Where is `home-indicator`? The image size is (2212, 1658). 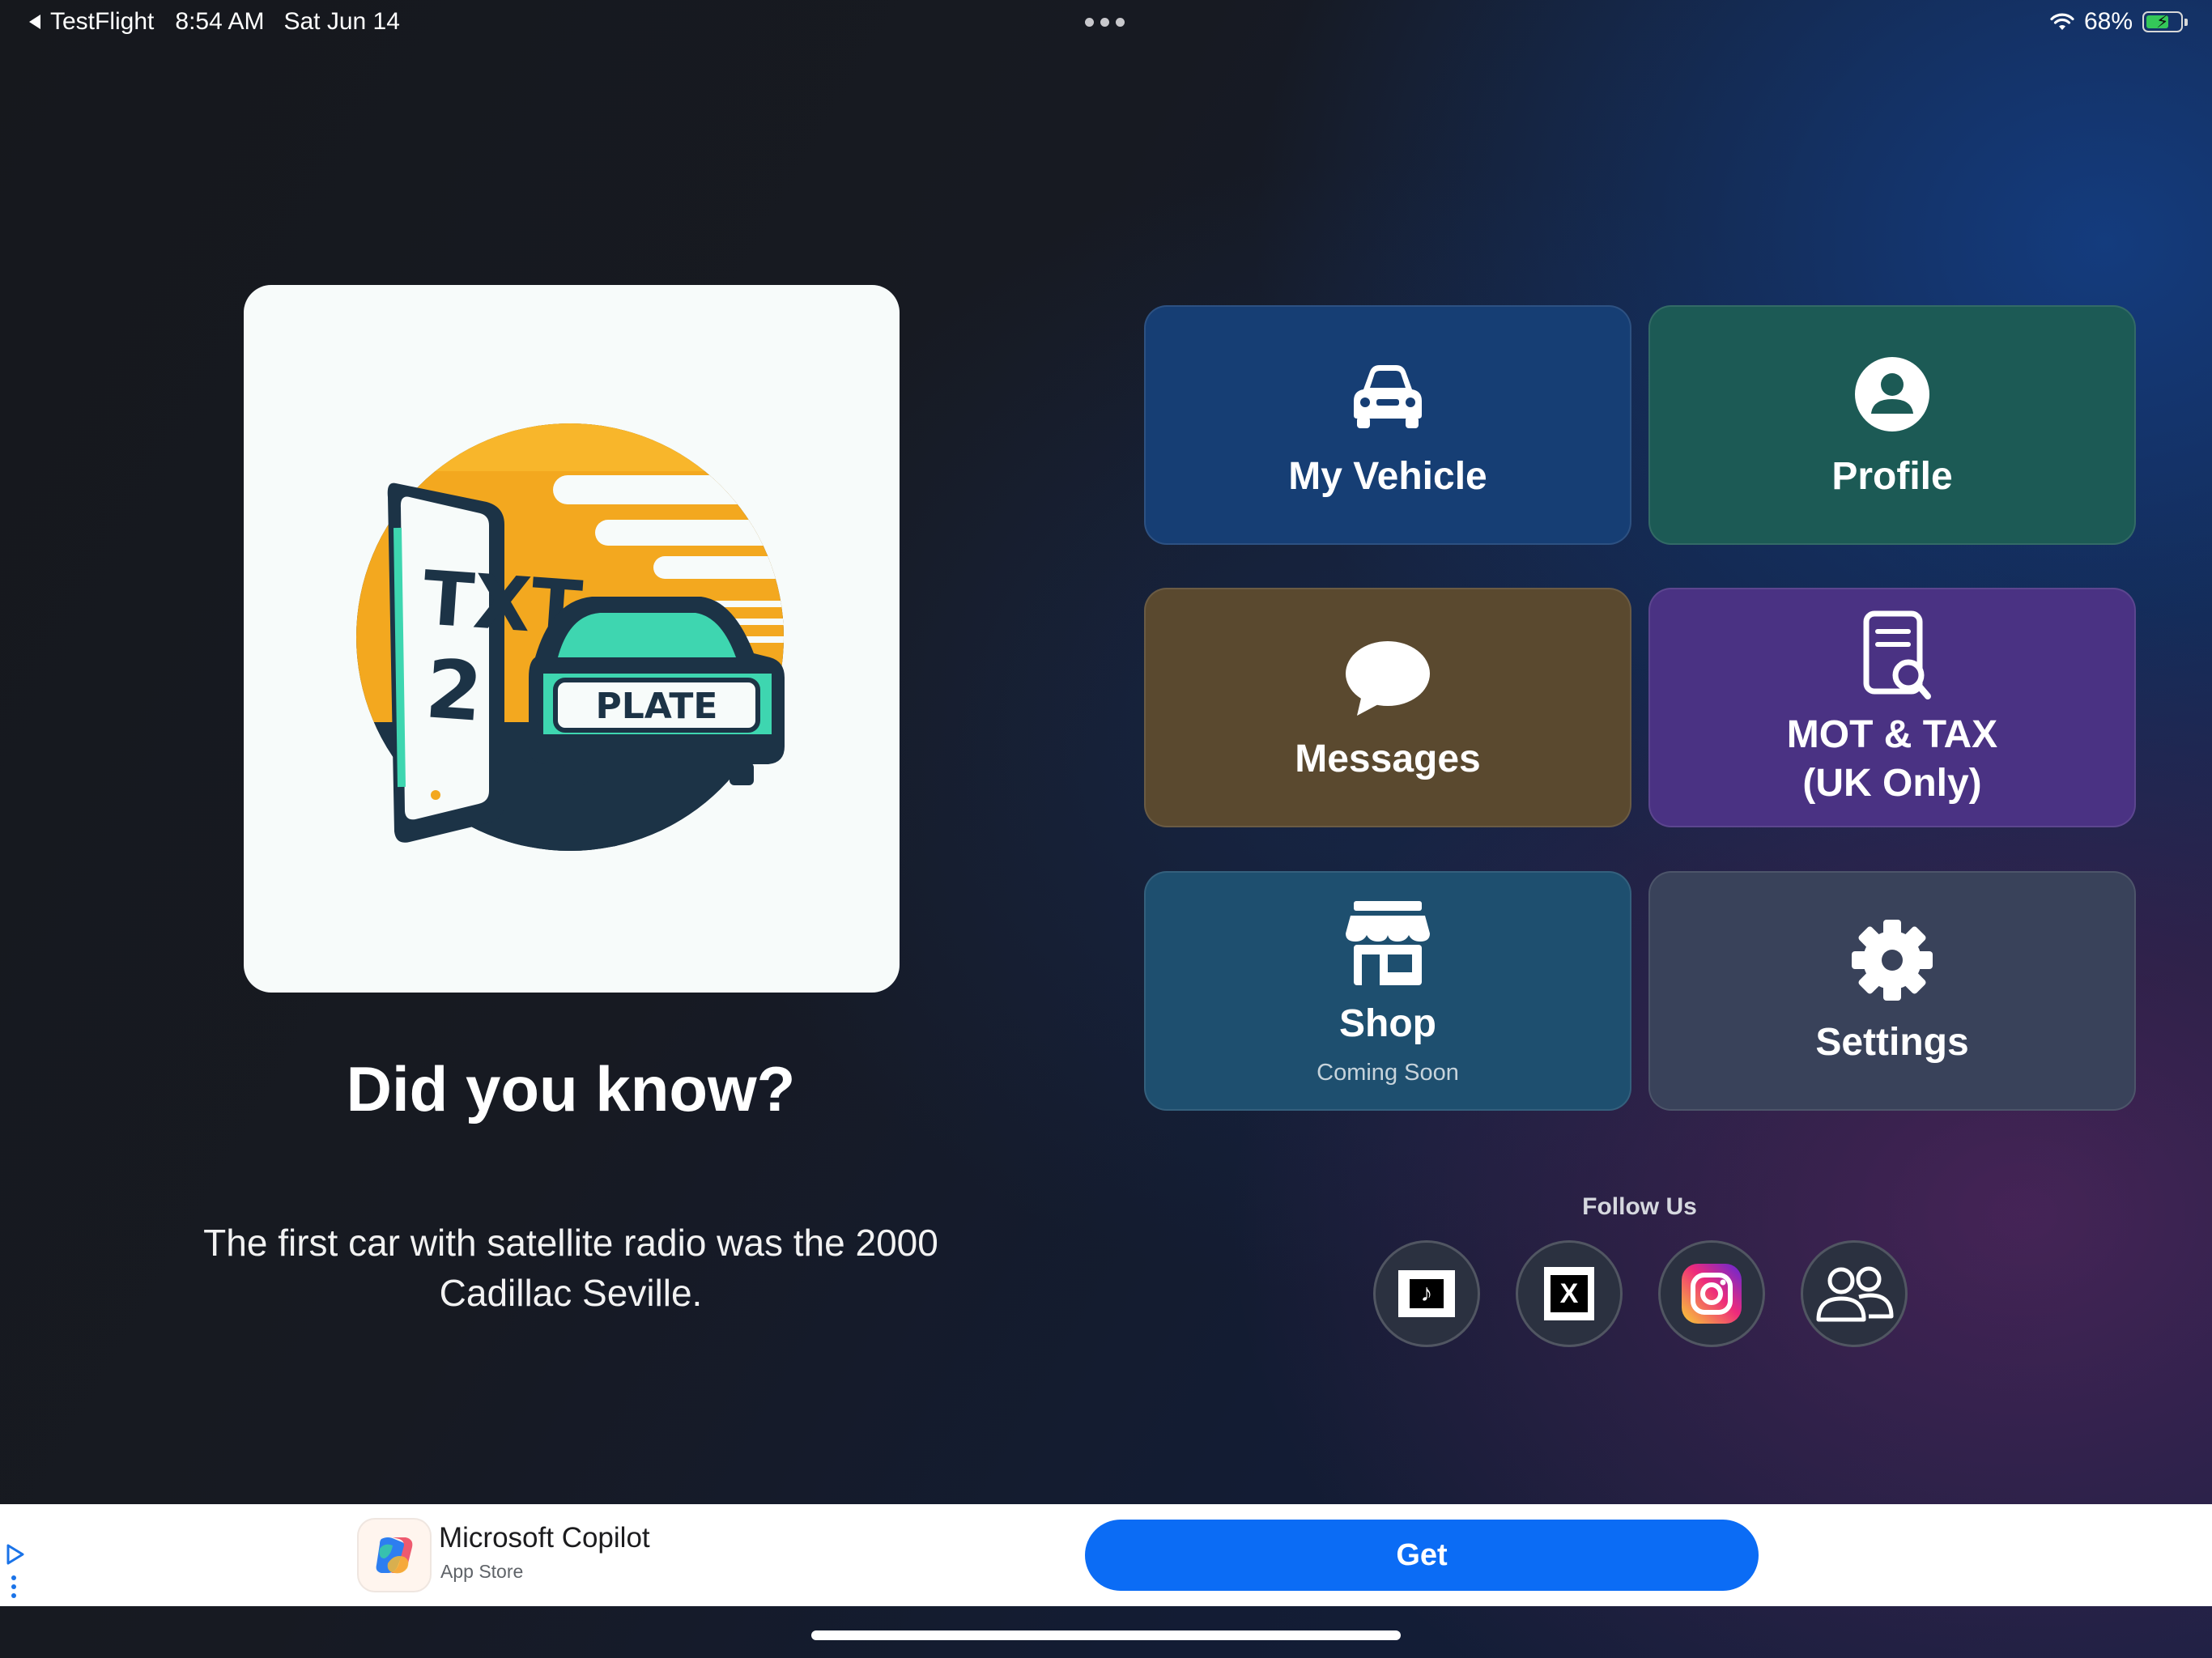
home-indicator is located at coordinates (1106, 1635).